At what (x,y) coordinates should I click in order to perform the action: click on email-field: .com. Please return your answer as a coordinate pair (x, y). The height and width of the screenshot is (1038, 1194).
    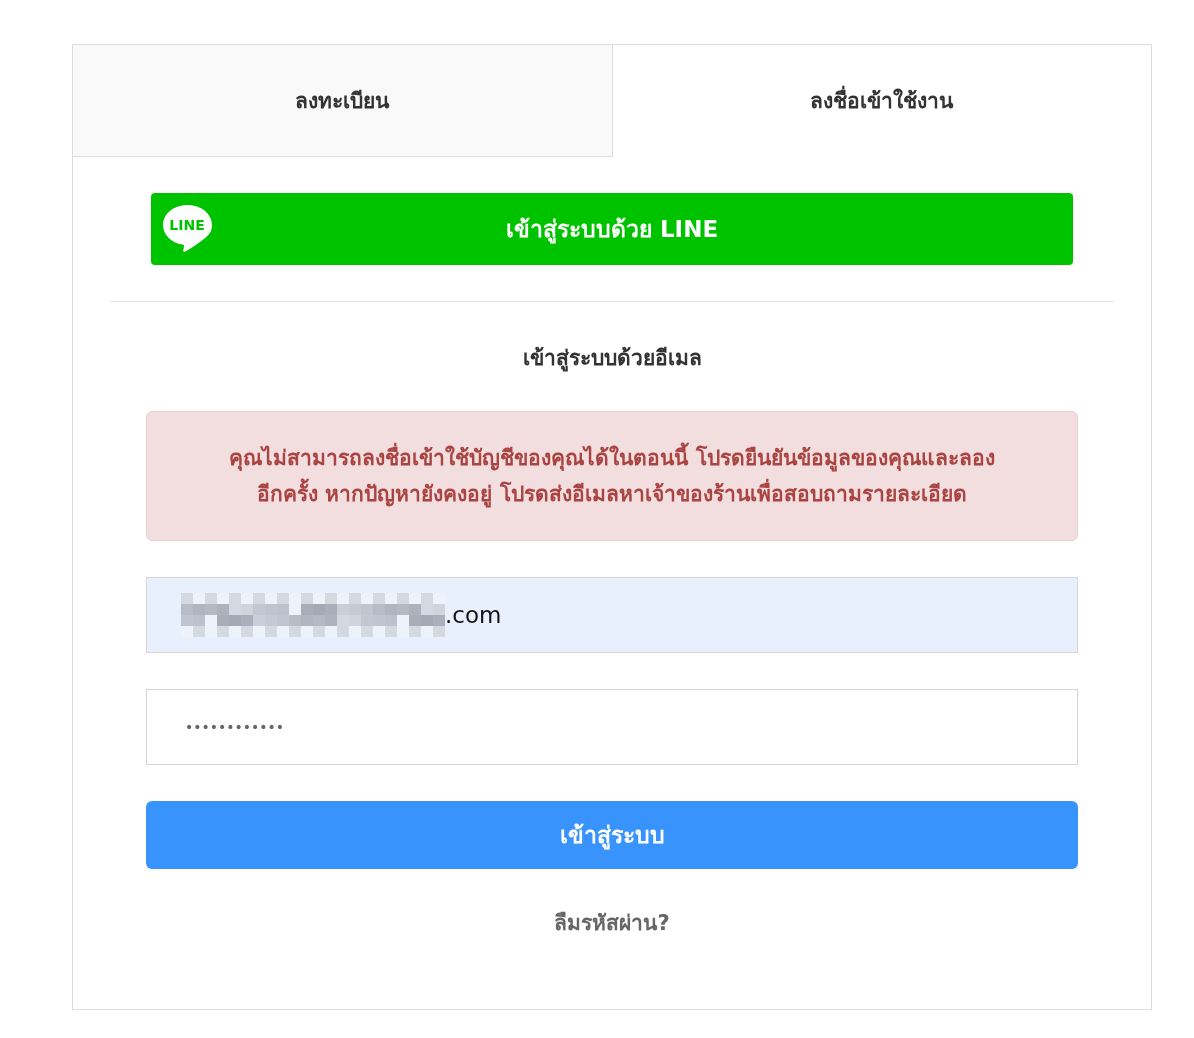
    Looking at the image, I should click on (612, 615).